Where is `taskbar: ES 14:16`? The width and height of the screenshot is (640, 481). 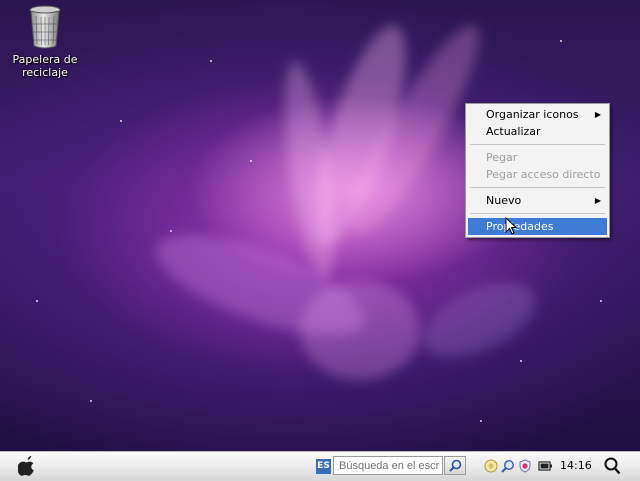 taskbar: ES 14:16 is located at coordinates (320, 466).